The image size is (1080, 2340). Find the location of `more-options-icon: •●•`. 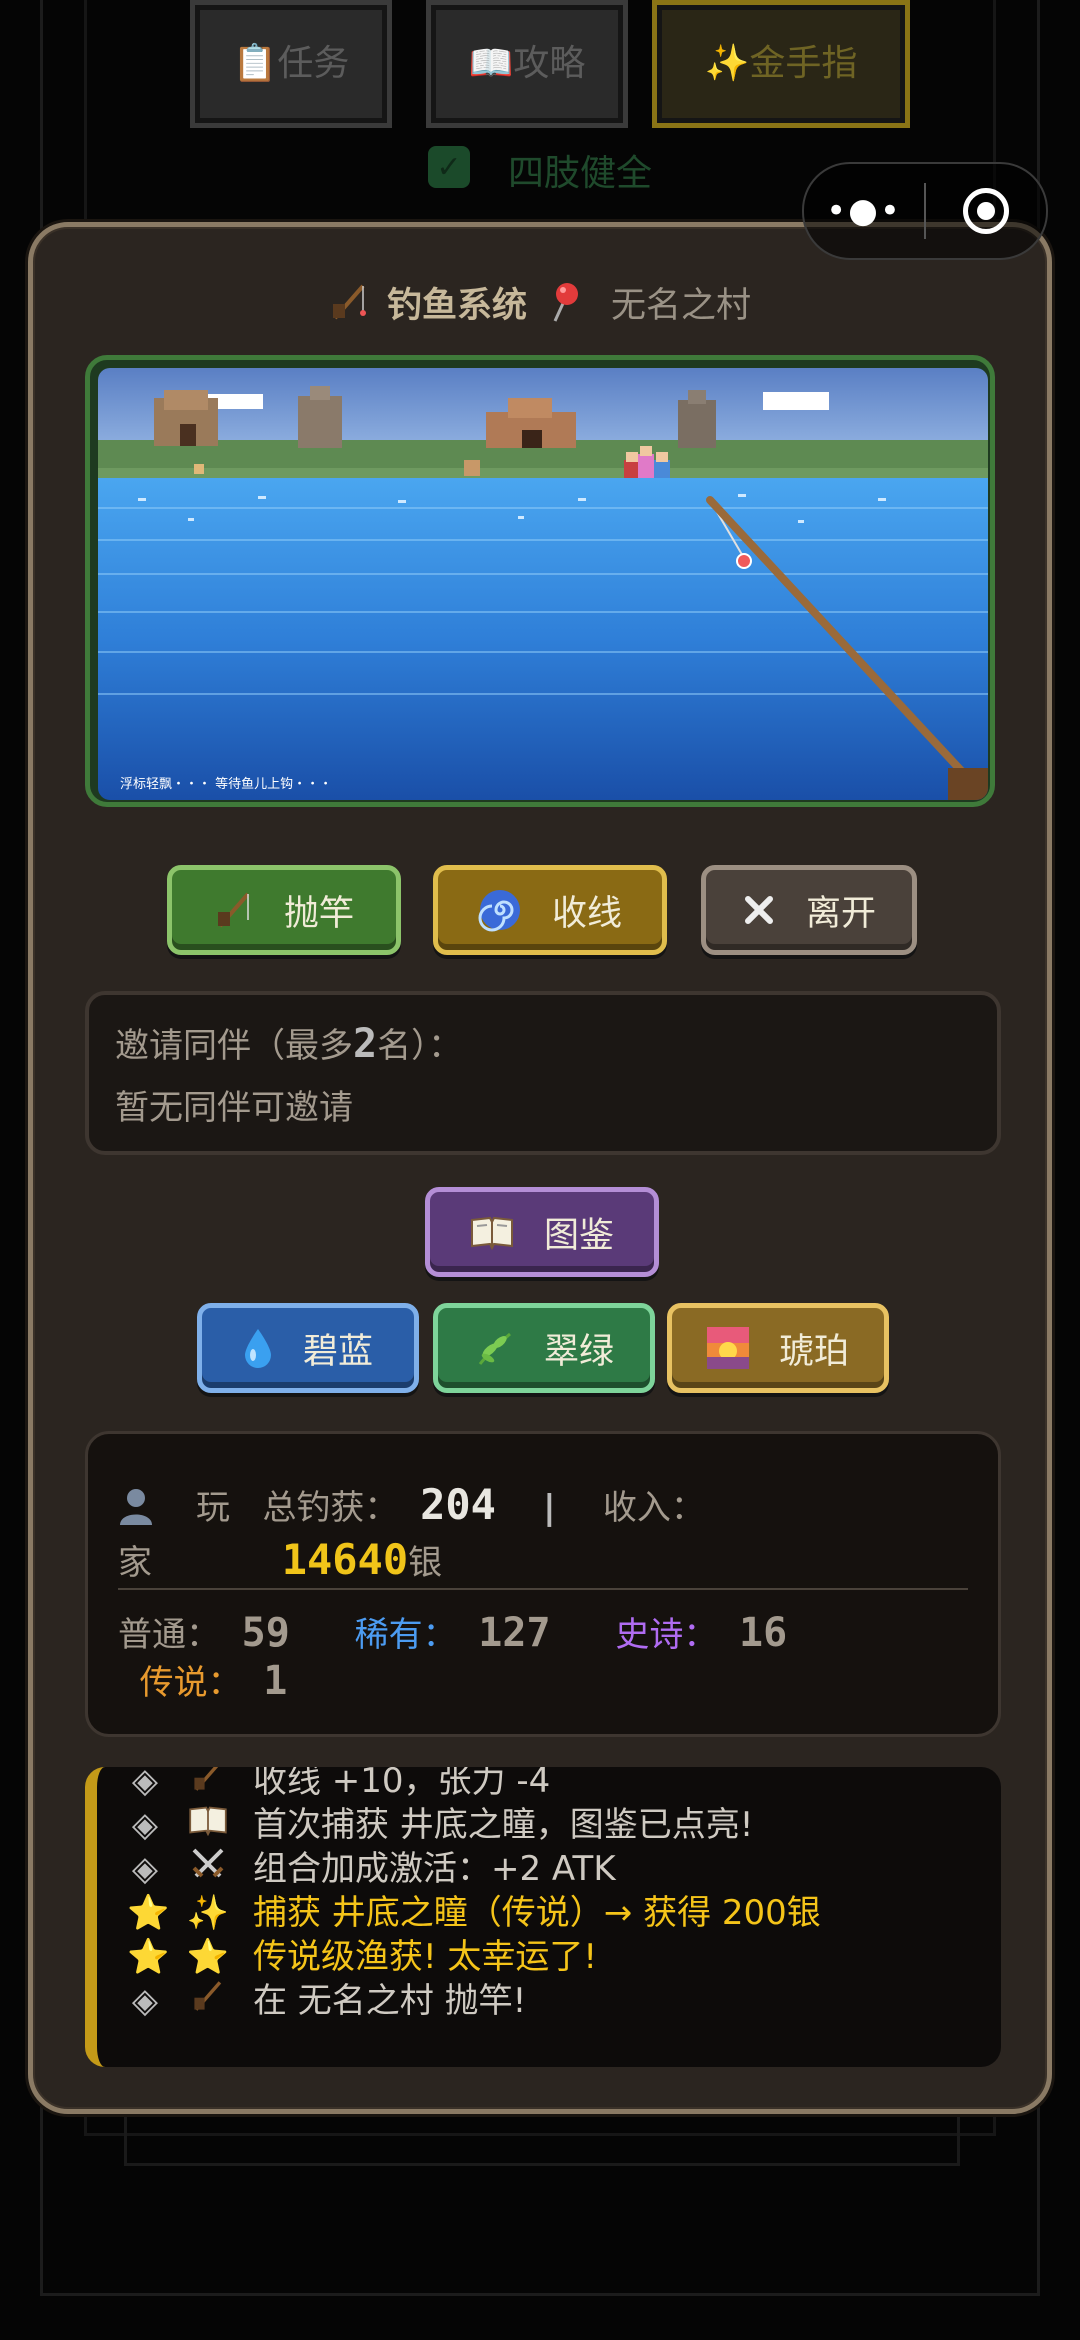

more-options-icon: •●• is located at coordinates (864, 211).